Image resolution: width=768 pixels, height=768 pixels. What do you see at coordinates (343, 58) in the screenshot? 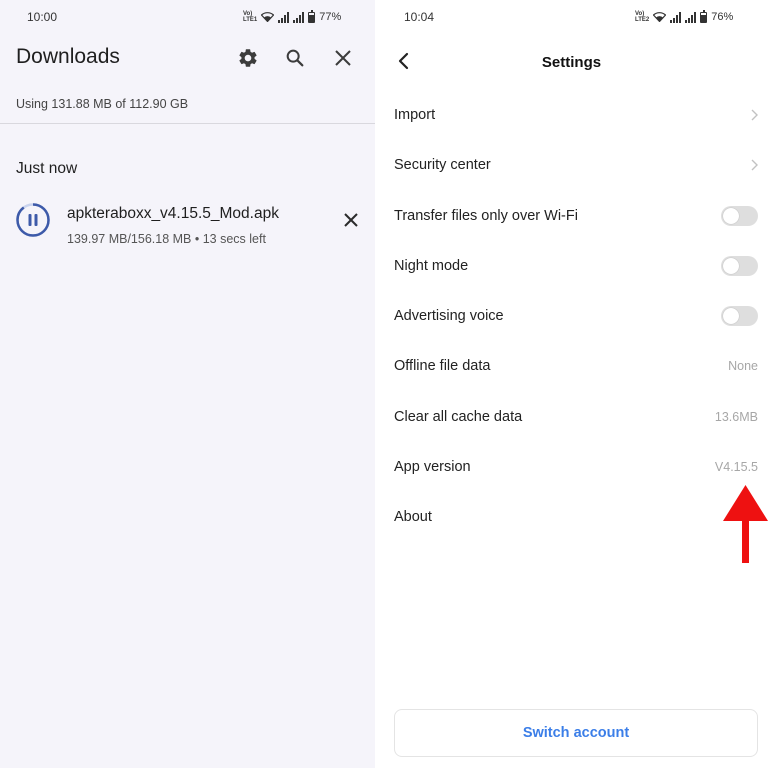
I see `close-icon` at bounding box center [343, 58].